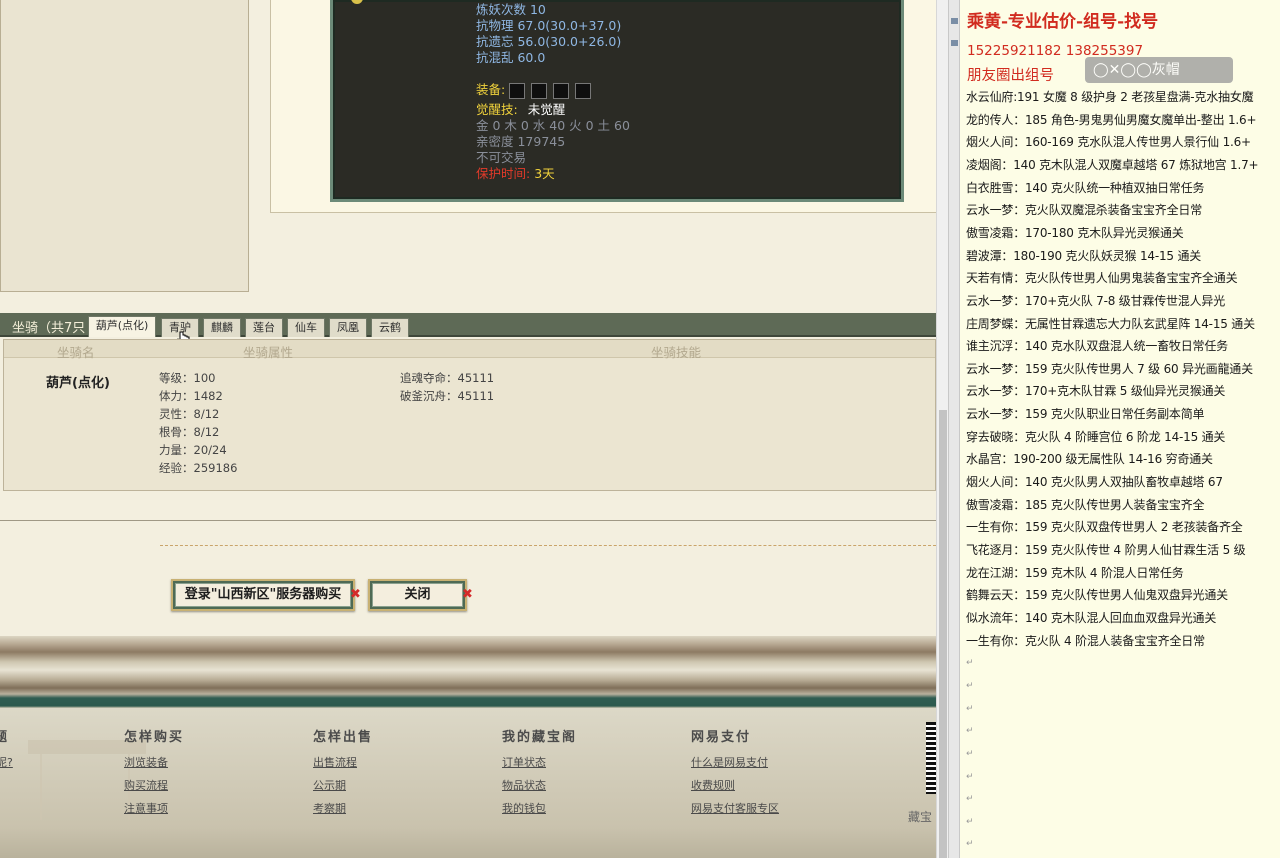  Describe the element at coordinates (222, 327) in the screenshot. I see `tab-mount-qilin: 麒麟` at that location.